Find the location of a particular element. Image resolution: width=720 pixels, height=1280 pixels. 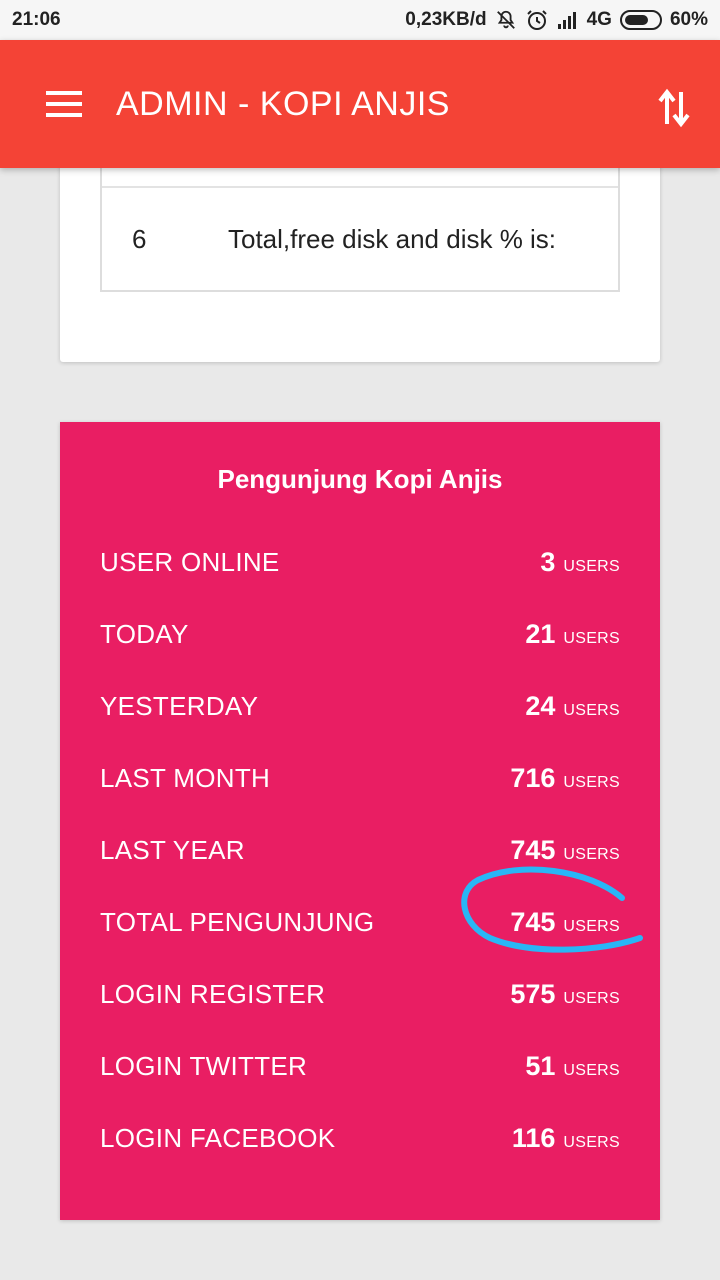

app-bar: ADMIN - KOPI ANJIS is located at coordinates (360, 104).